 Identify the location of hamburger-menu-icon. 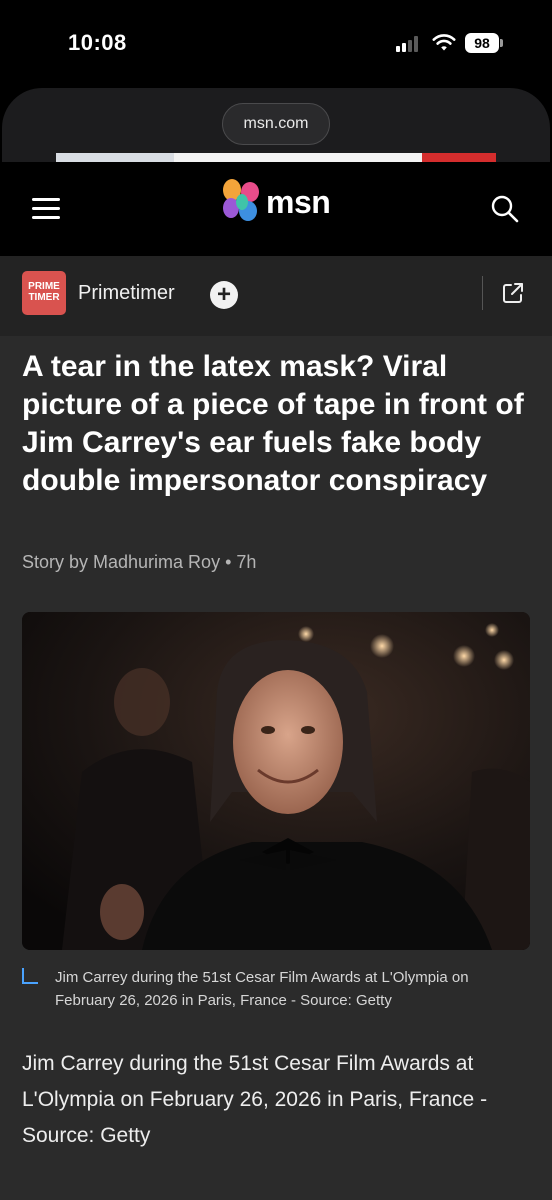
(46, 208).